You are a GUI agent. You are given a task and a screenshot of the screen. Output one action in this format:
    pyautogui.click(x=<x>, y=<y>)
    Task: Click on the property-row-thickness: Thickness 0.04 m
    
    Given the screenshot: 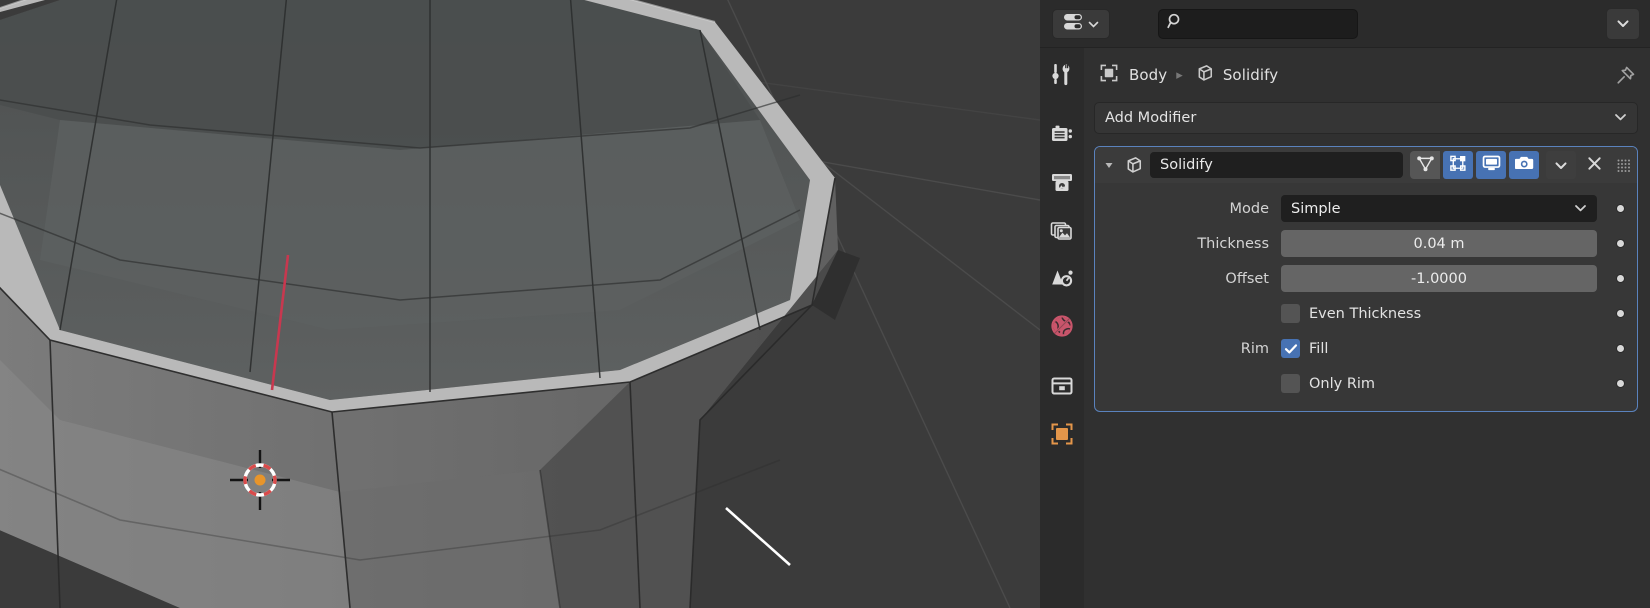 What is the action you would take?
    pyautogui.click(x=1366, y=243)
    